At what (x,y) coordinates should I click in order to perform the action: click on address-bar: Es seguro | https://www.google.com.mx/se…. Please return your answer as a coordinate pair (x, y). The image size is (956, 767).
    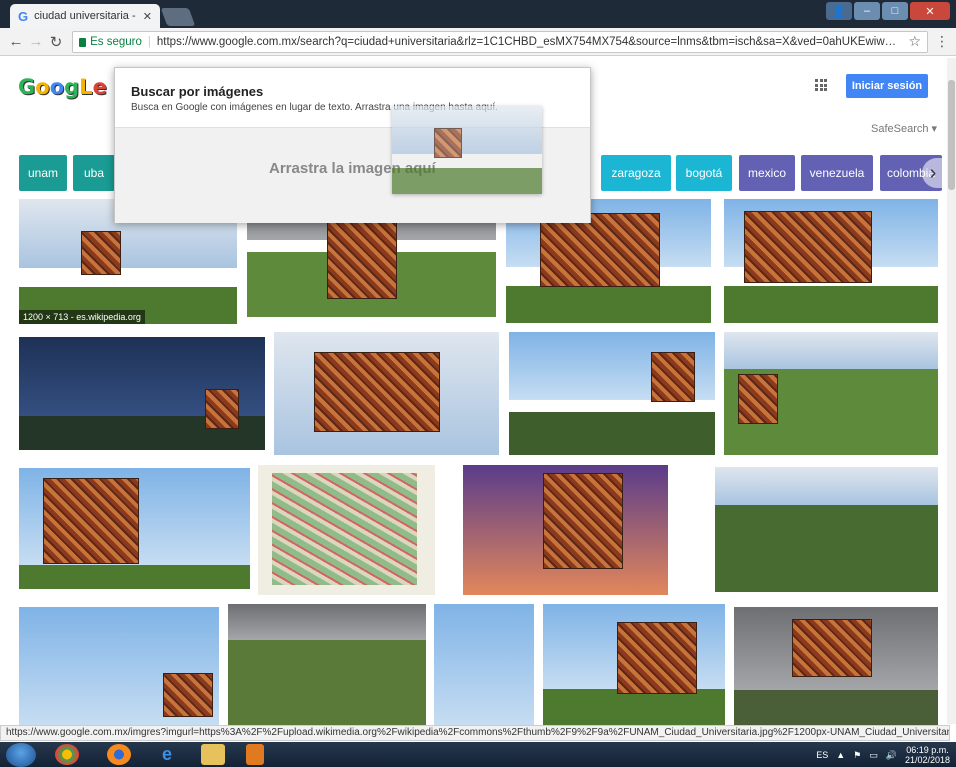
    Looking at the image, I should click on (500, 41).